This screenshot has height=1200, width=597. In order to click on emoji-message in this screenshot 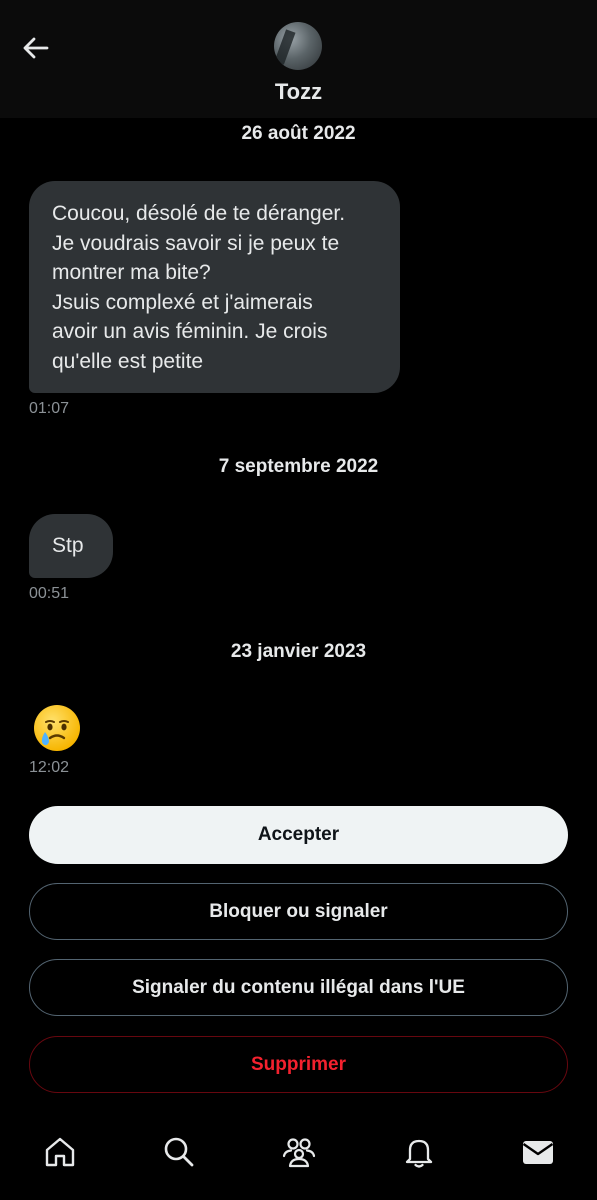, I will do `click(57, 728)`.